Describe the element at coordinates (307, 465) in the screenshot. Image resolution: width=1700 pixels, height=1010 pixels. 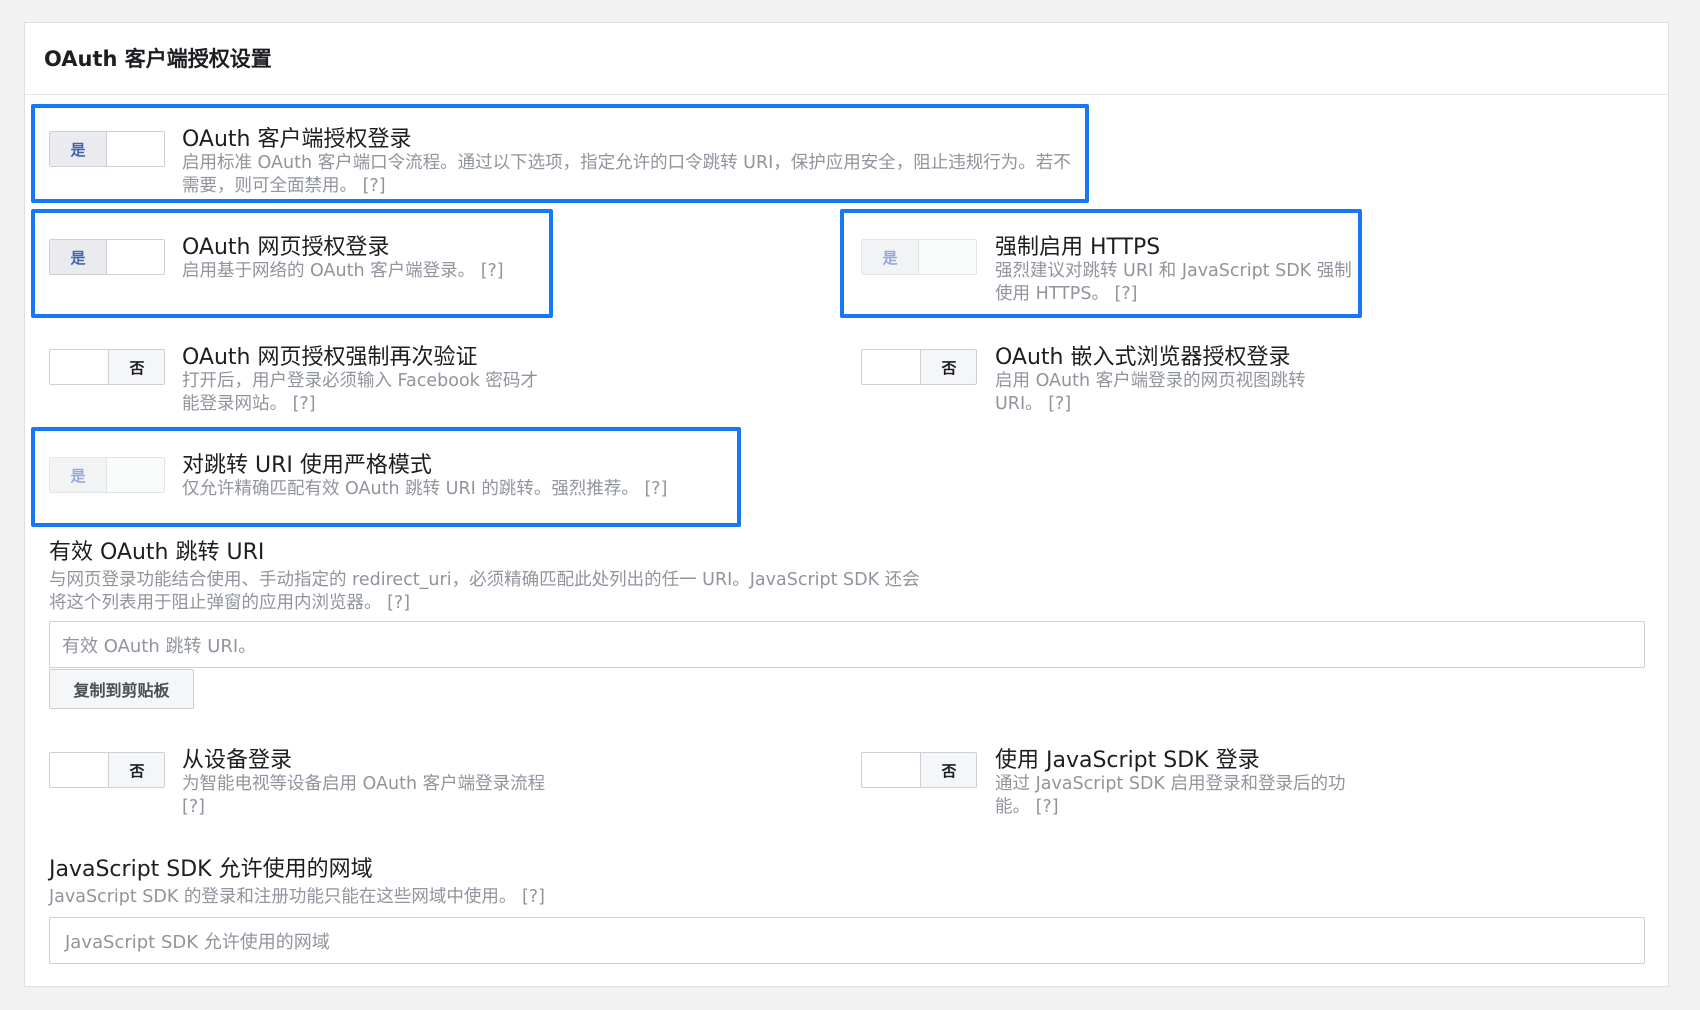
I see `strict-mode-title: 对跳转 URI 使用严格模式` at that location.